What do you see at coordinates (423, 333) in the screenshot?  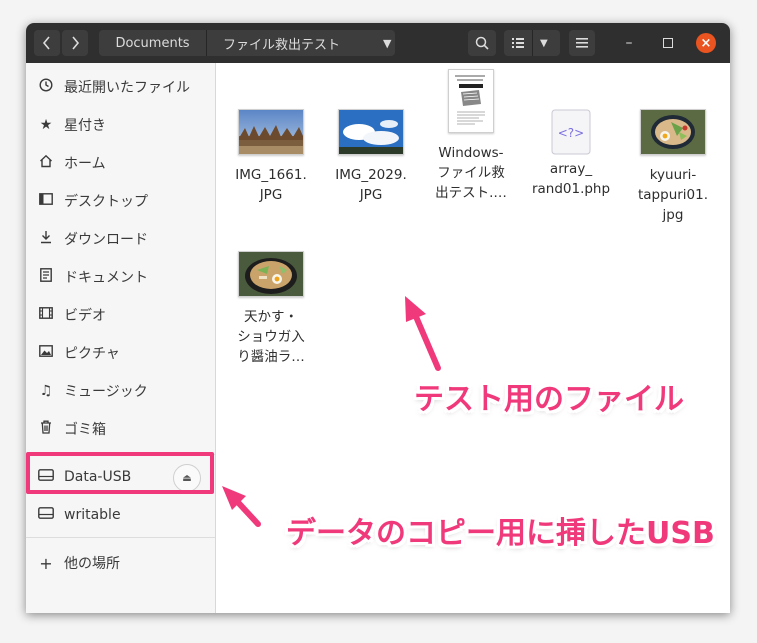 I see `arrow-to-files-icon` at bounding box center [423, 333].